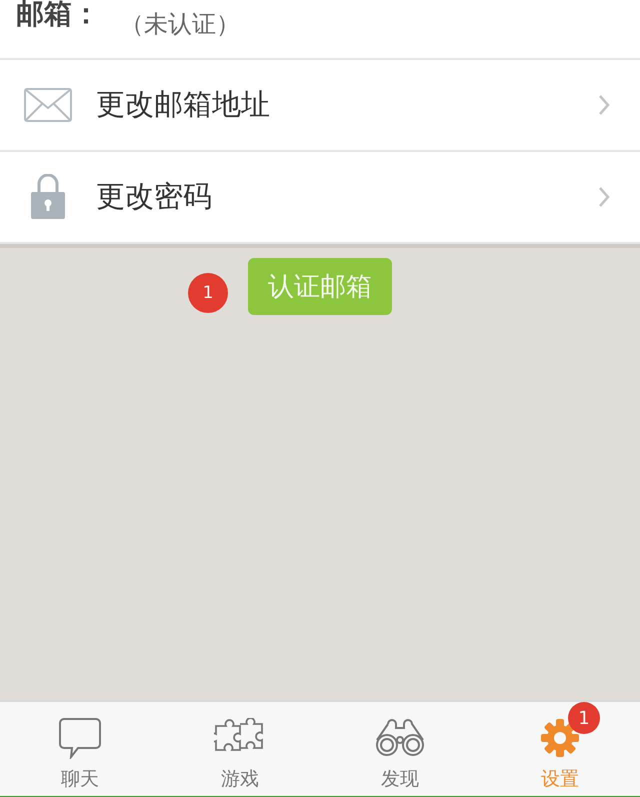 The height and width of the screenshot is (797, 640). What do you see at coordinates (240, 749) in the screenshot?
I see `tab: 游戏` at bounding box center [240, 749].